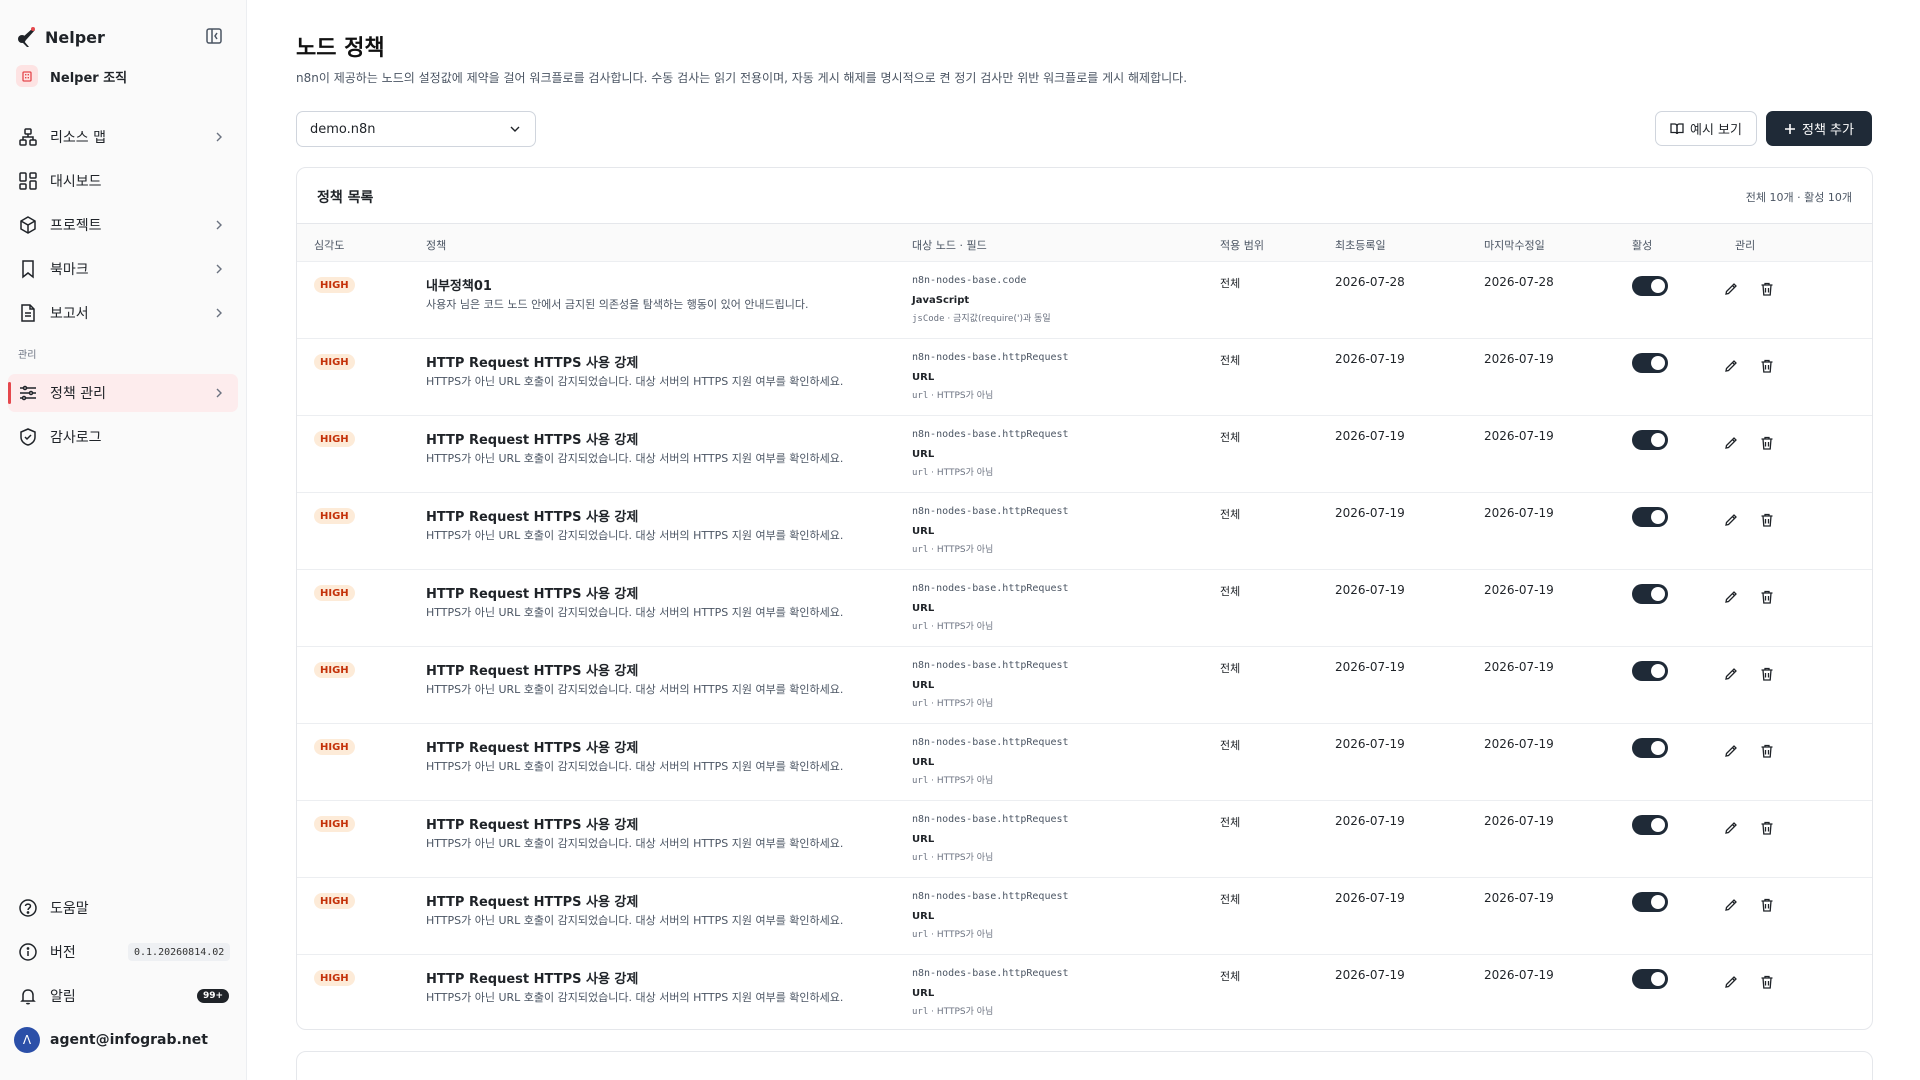  What do you see at coordinates (214, 36) in the screenshot?
I see `sidebar-collapse-icon` at bounding box center [214, 36].